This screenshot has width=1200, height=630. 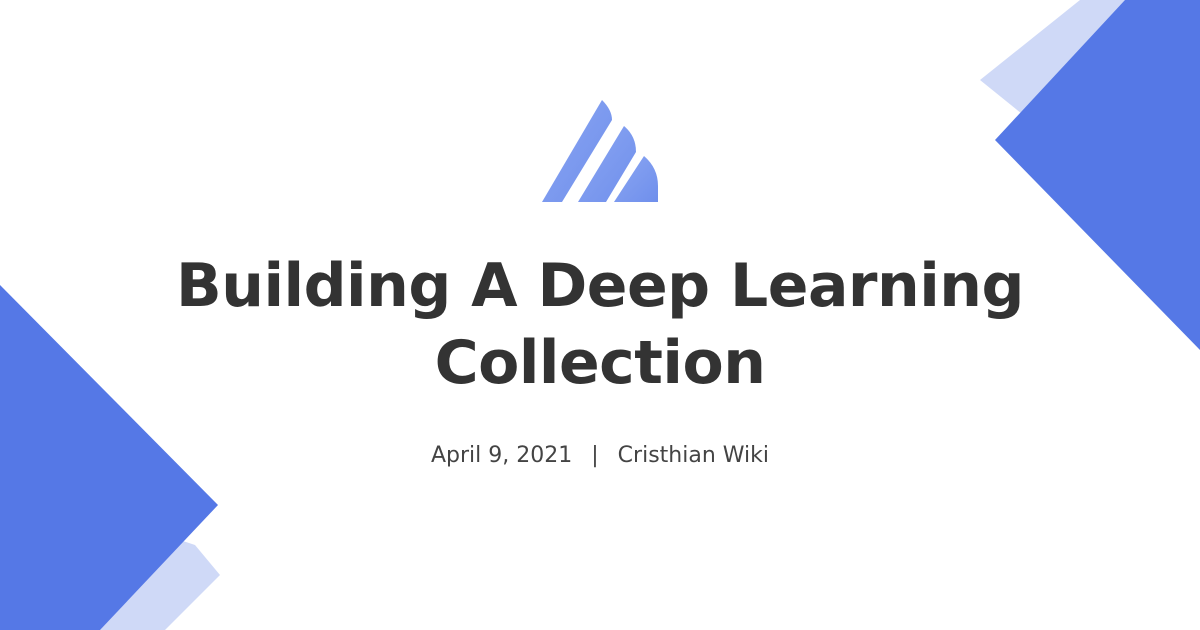 What do you see at coordinates (600, 151) in the screenshot?
I see `layered-peak-logo-icon` at bounding box center [600, 151].